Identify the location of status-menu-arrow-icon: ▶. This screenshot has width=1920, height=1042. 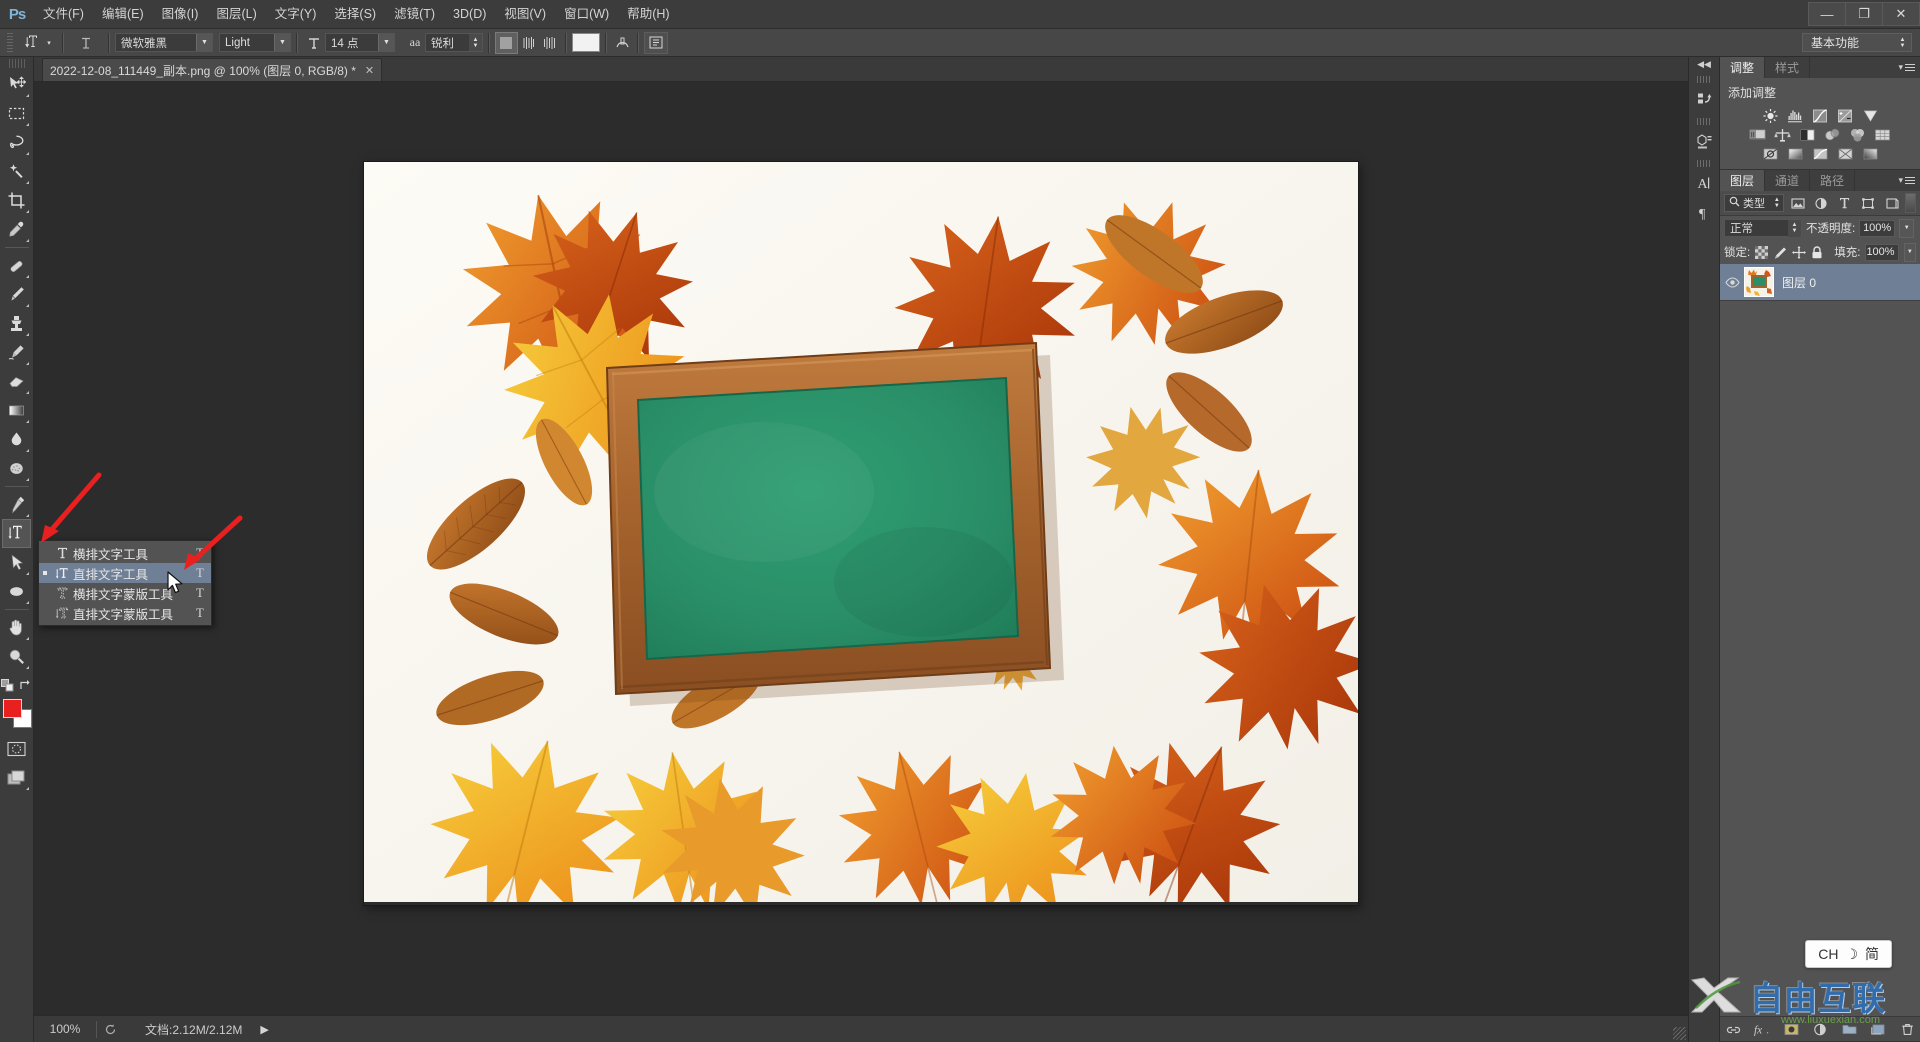
(264, 1029).